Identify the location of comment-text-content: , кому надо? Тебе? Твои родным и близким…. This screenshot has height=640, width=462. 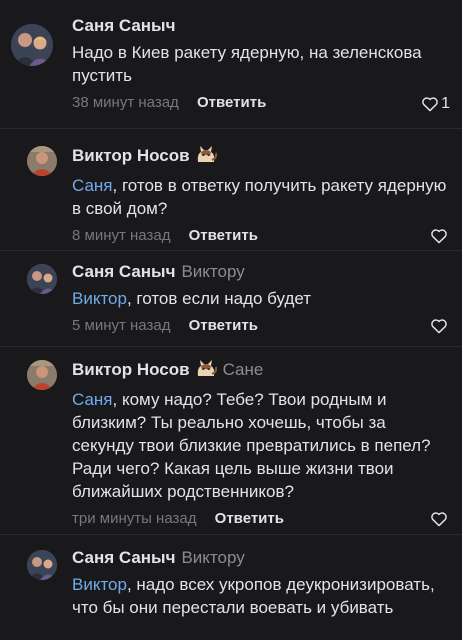
(251, 445).